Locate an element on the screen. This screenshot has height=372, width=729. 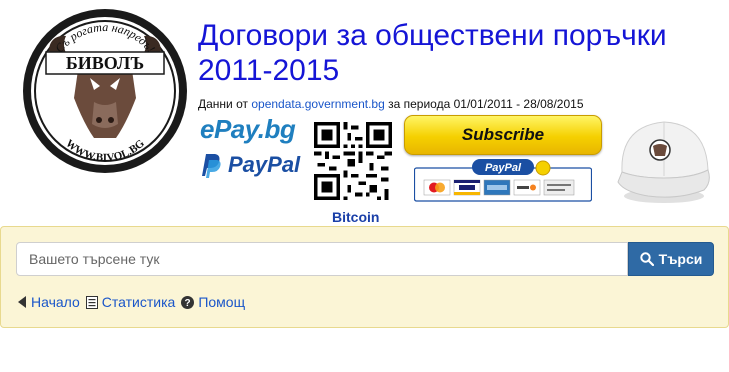
bitcoin-label: Bitcoin is located at coordinates (355, 217).